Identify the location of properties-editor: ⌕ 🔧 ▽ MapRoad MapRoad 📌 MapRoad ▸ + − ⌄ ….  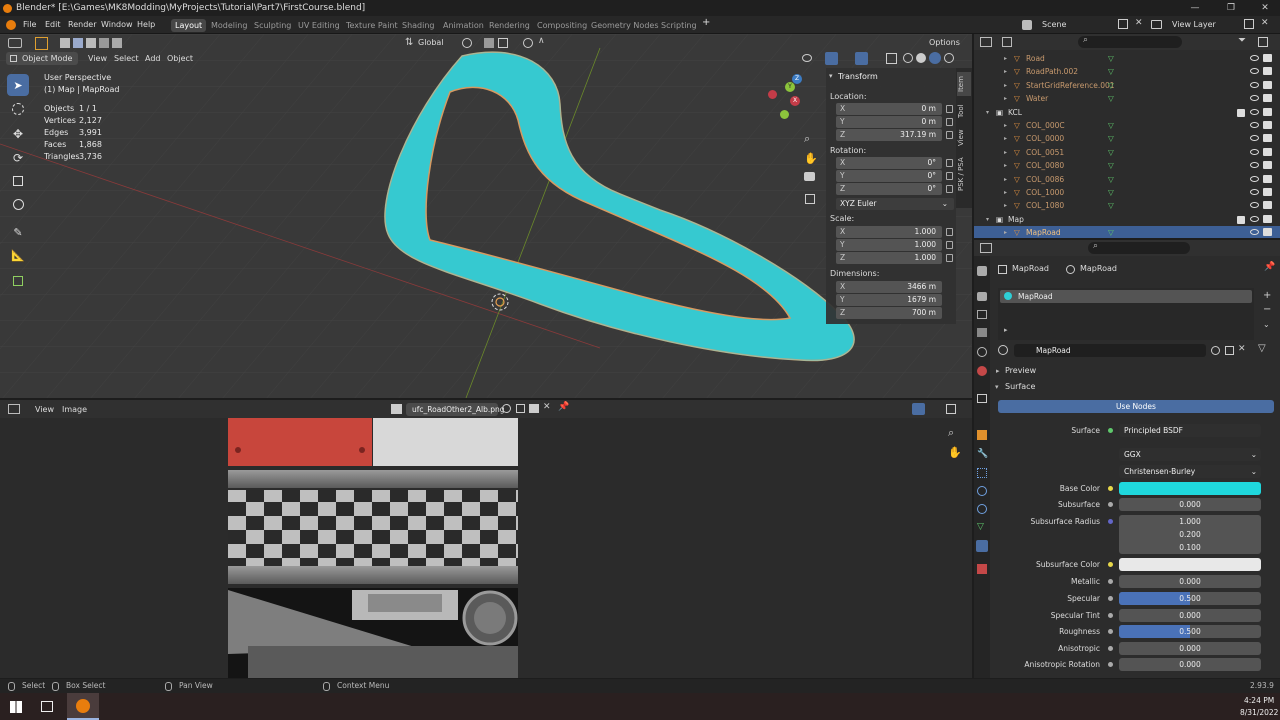
(1127, 459).